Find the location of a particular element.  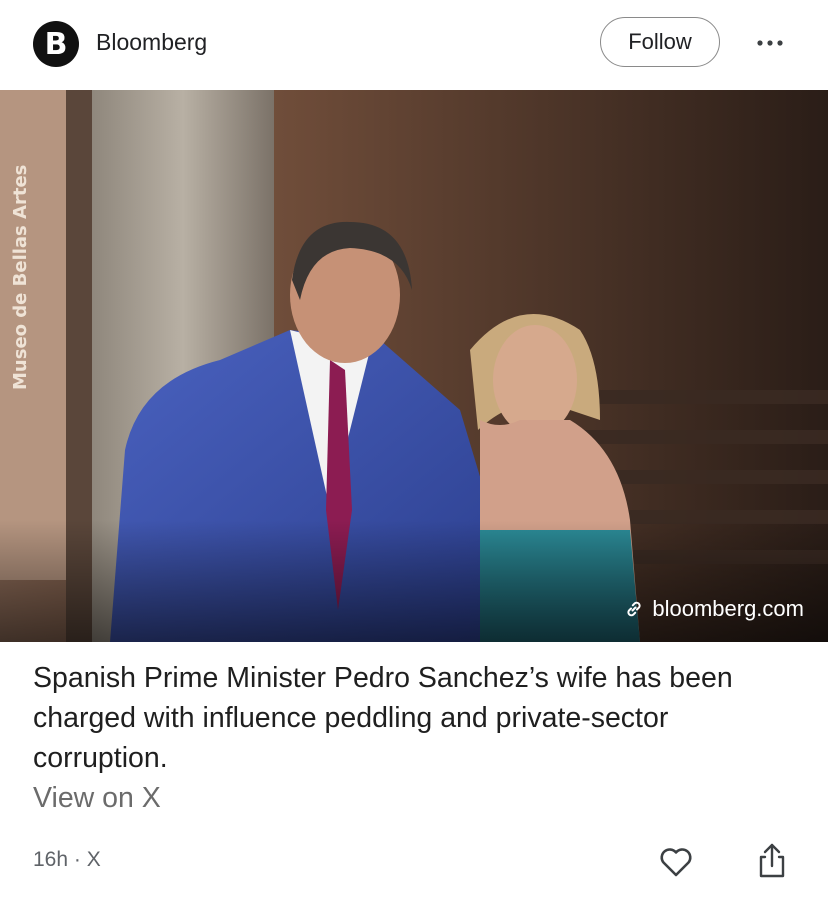

heart-icon is located at coordinates (676, 862).